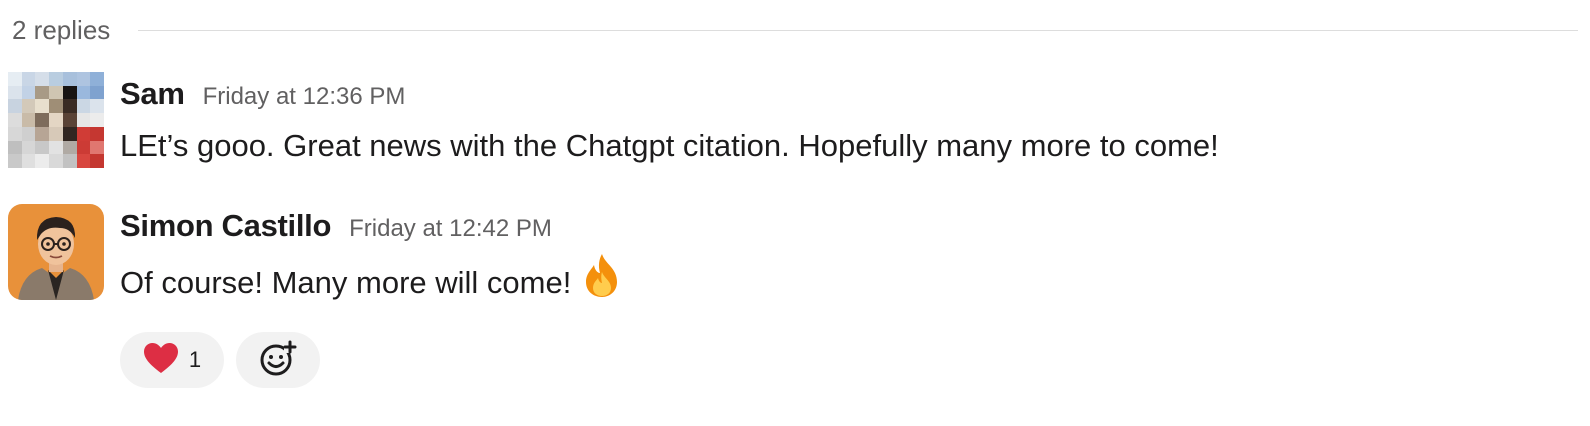 Image resolution: width=1590 pixels, height=426 pixels. What do you see at coordinates (844, 360) in the screenshot?
I see `reactions-bar: 1` at bounding box center [844, 360].